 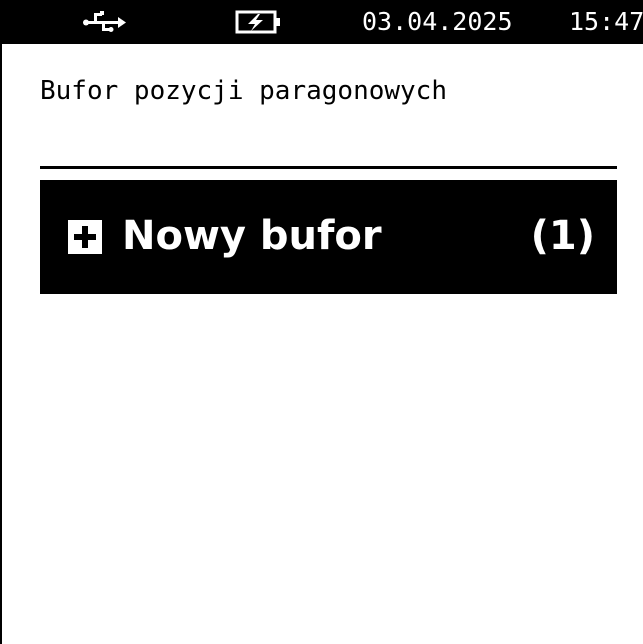 What do you see at coordinates (606, 21) in the screenshot?
I see `status-time: 15:47` at bounding box center [606, 21].